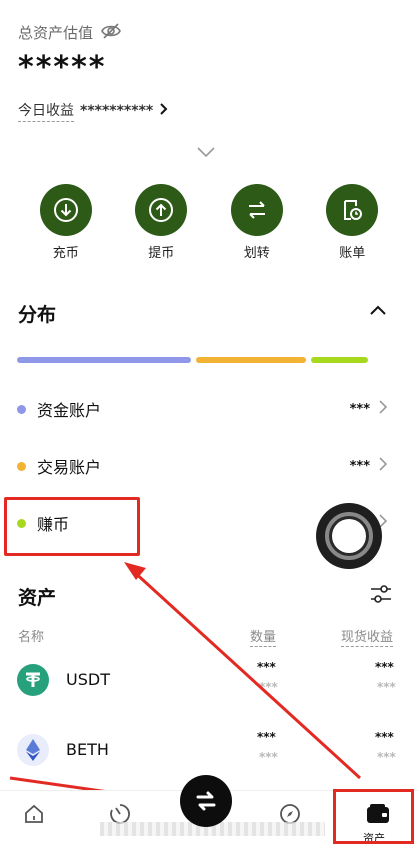 This screenshot has height=844, width=418. I want to click on nav-home-icon, so click(34, 814).